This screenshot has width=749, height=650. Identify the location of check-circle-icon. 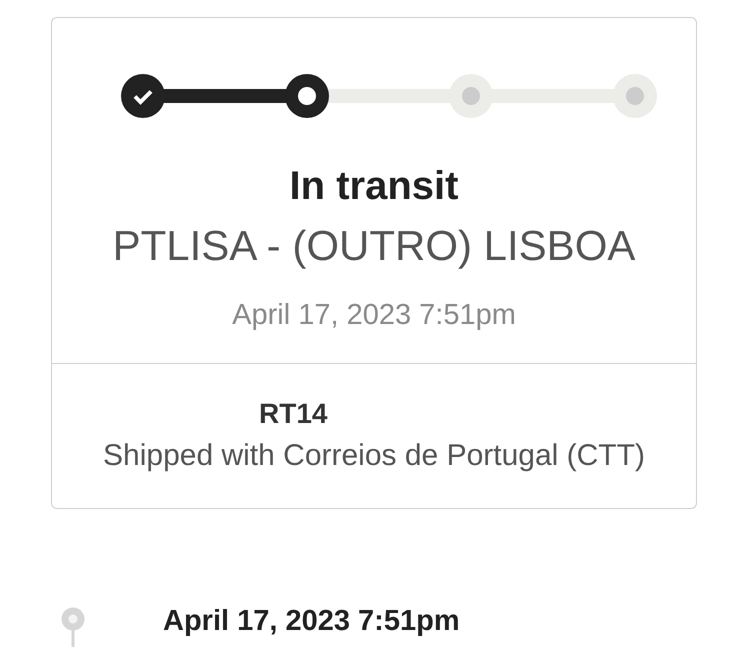
(143, 96).